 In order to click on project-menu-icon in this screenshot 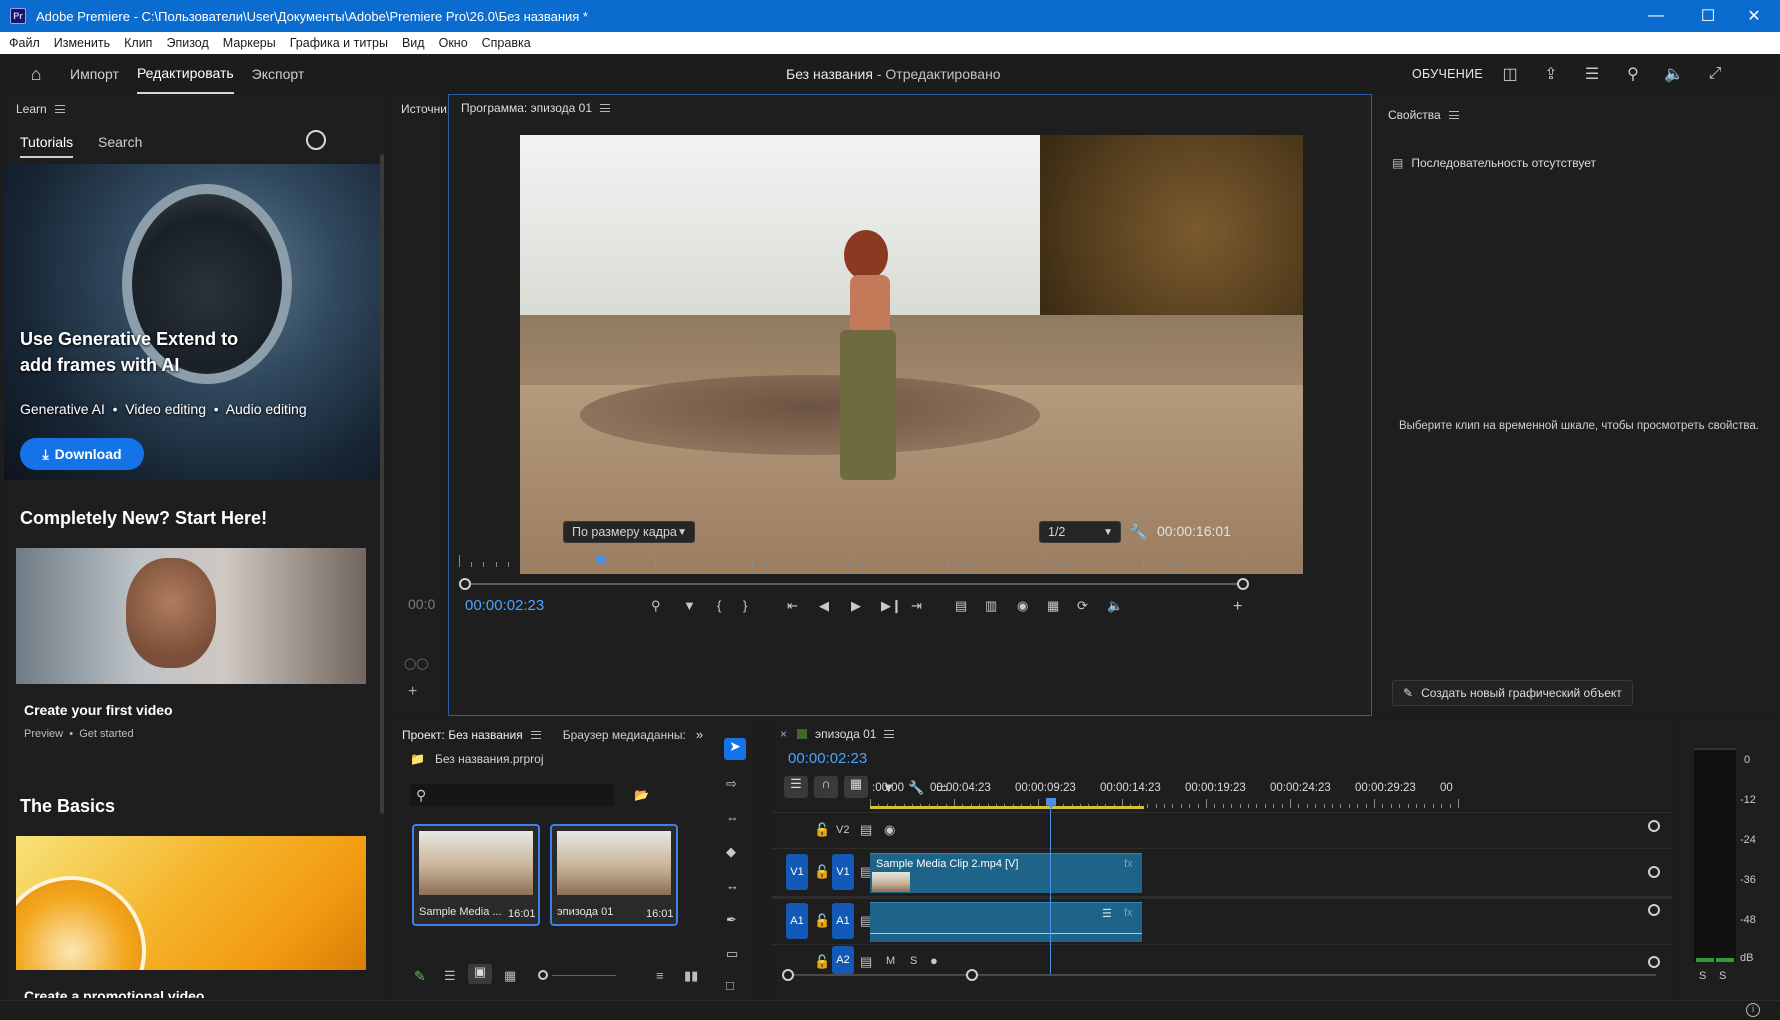, I will do `click(535, 734)`.